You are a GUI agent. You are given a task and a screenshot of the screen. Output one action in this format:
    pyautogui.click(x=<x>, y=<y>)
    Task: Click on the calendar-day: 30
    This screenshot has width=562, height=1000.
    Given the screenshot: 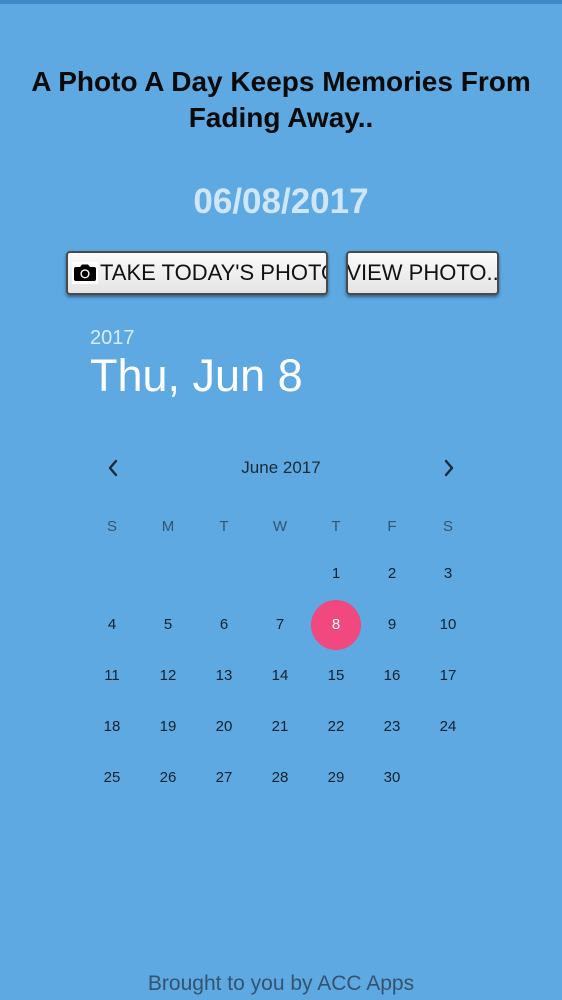 What is the action you would take?
    pyautogui.click(x=392, y=777)
    